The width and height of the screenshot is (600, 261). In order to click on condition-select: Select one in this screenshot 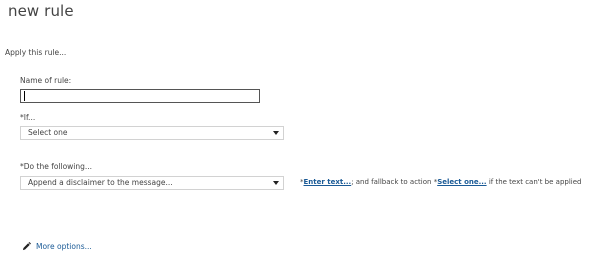, I will do `click(152, 133)`.